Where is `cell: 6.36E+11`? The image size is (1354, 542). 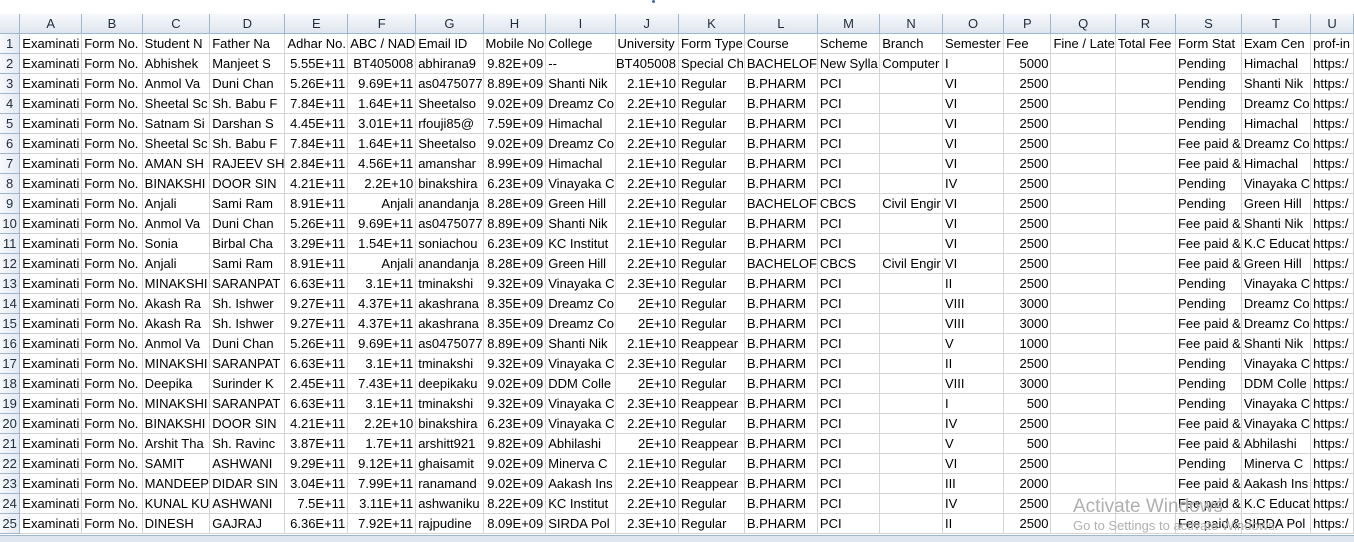
cell: 6.36E+11 is located at coordinates (316, 523).